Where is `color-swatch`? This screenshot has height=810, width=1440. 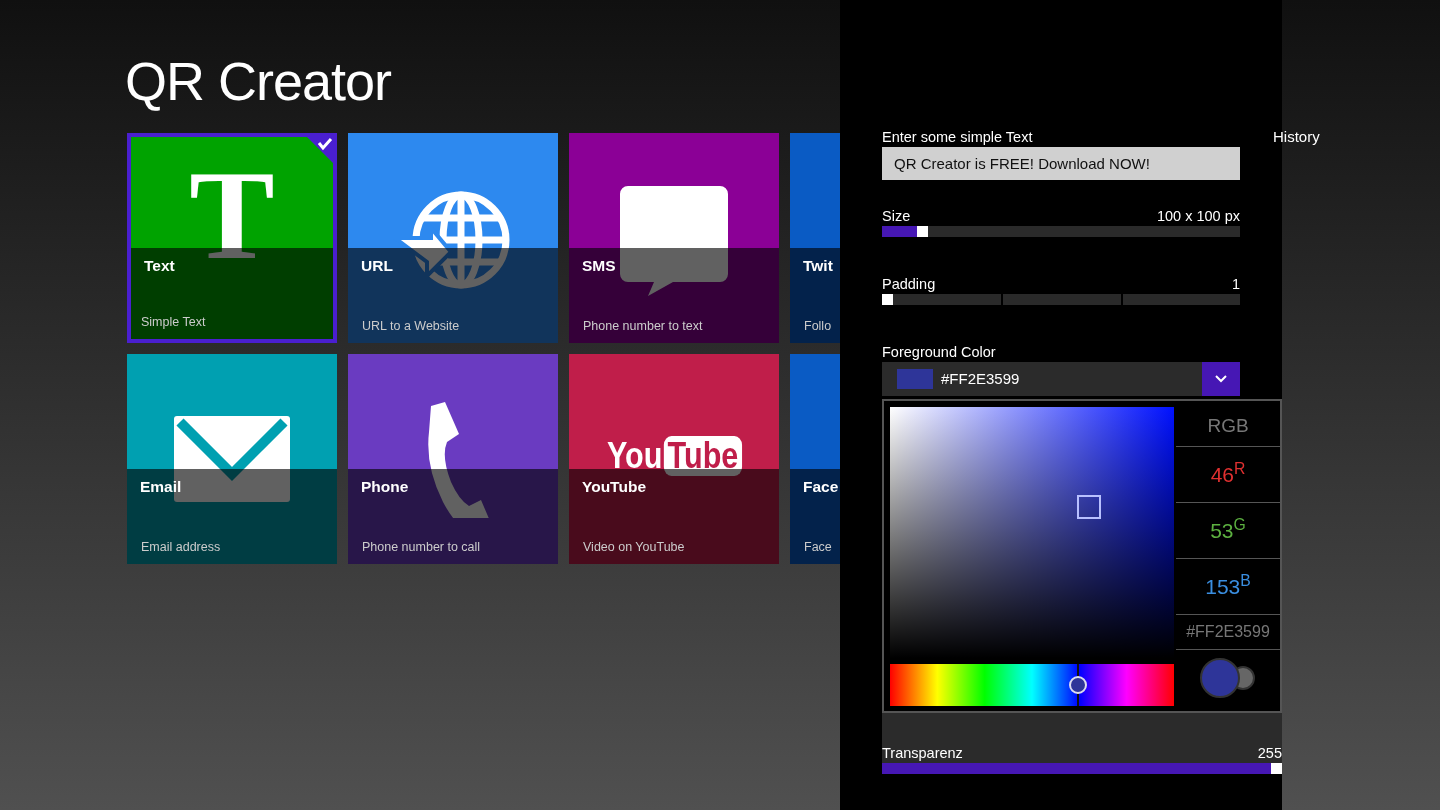
color-swatch is located at coordinates (915, 379).